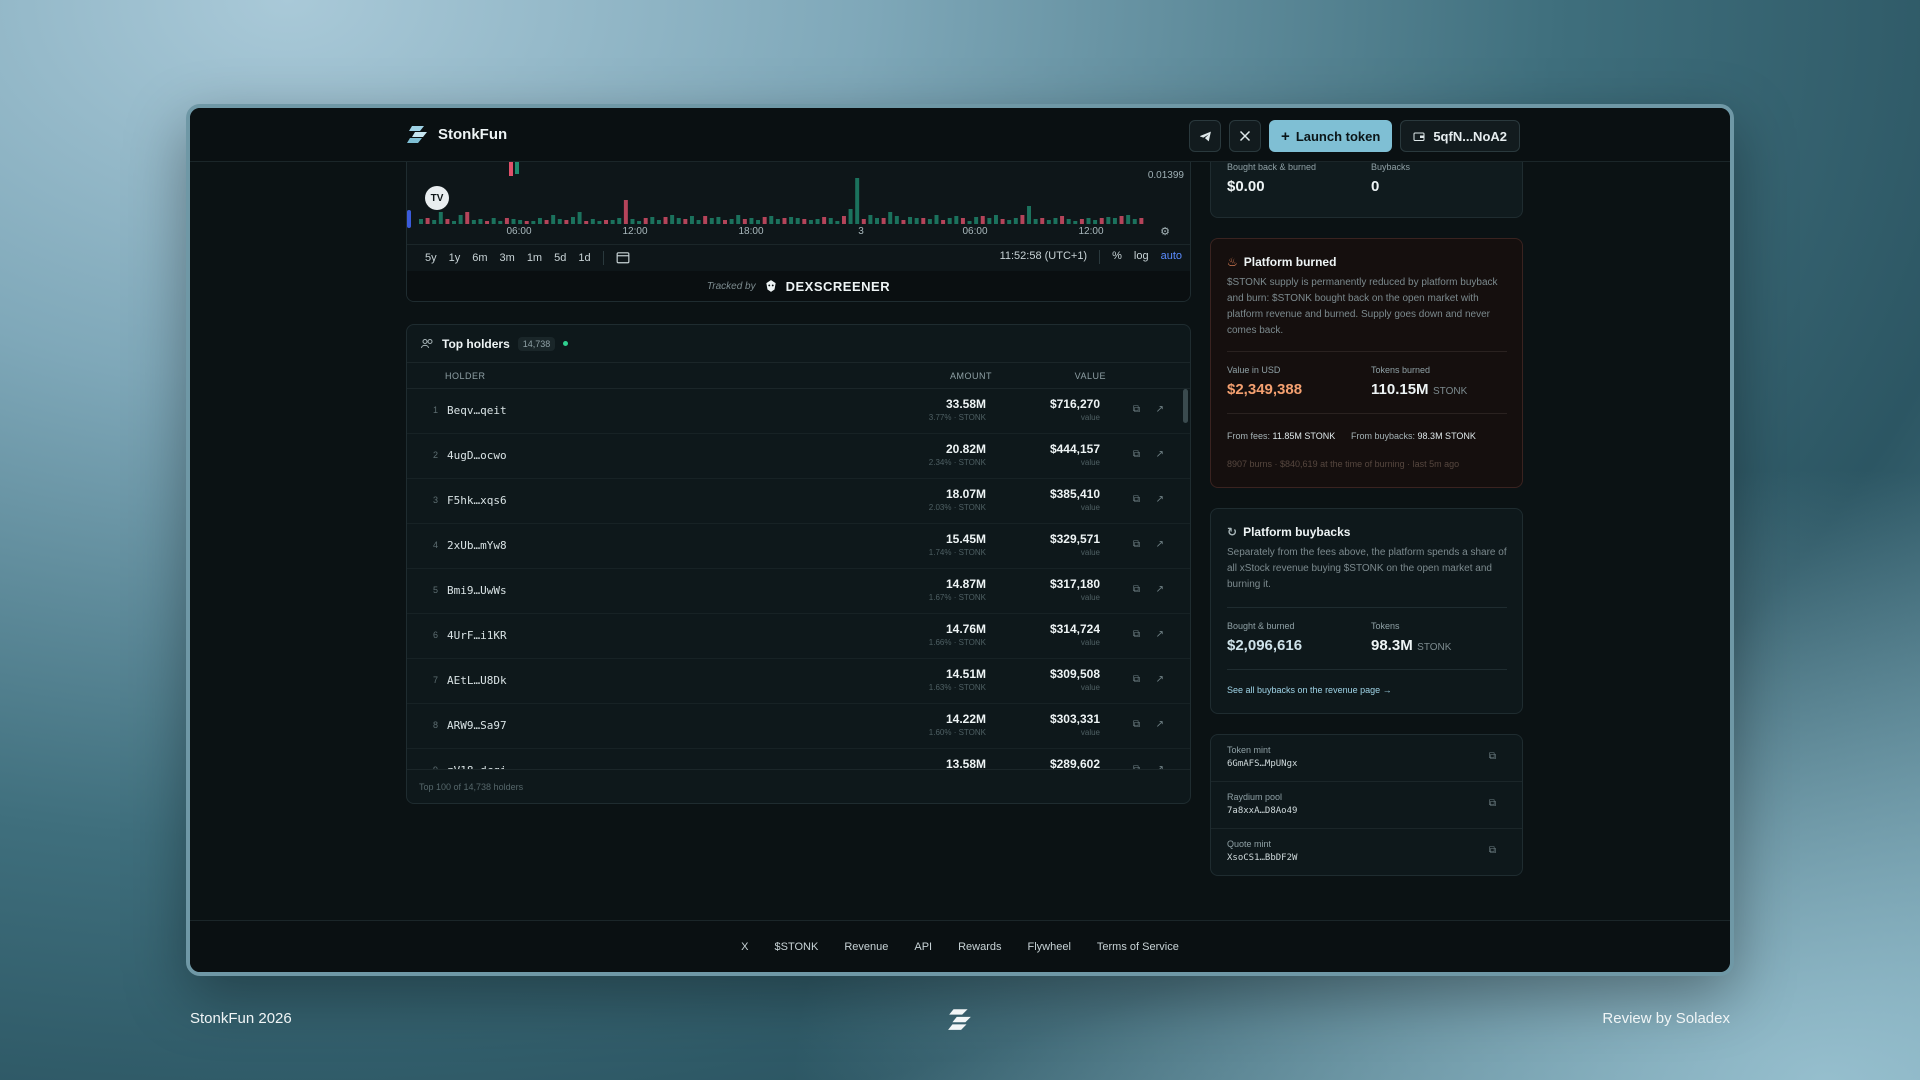  What do you see at coordinates (1309, 690) in the screenshot?
I see `see-all-buybacks-link: See all buybacks on the revenue page →` at bounding box center [1309, 690].